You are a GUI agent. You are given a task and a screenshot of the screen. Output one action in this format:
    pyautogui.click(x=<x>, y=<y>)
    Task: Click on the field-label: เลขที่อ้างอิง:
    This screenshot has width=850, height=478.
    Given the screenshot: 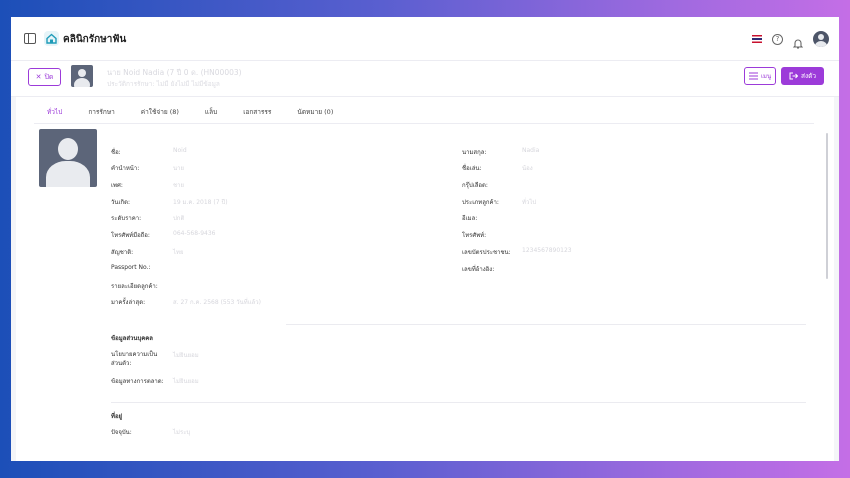 What is the action you would take?
    pyautogui.click(x=478, y=269)
    